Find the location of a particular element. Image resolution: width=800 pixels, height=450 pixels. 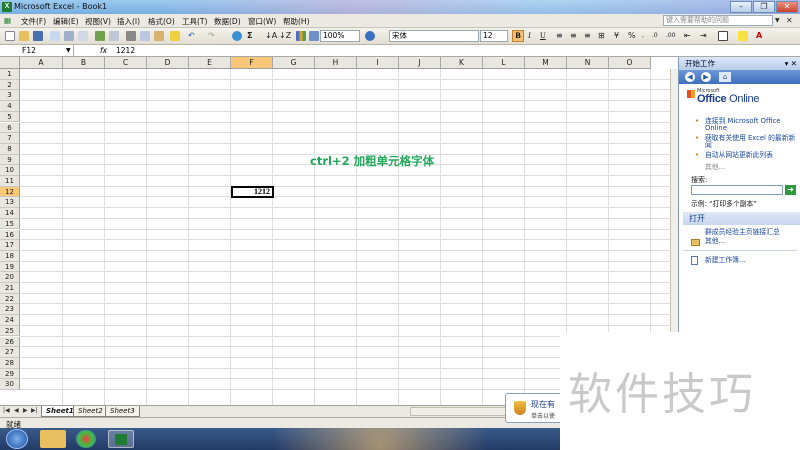

first-sheet-icon: |◀ is located at coordinates (6, 410).